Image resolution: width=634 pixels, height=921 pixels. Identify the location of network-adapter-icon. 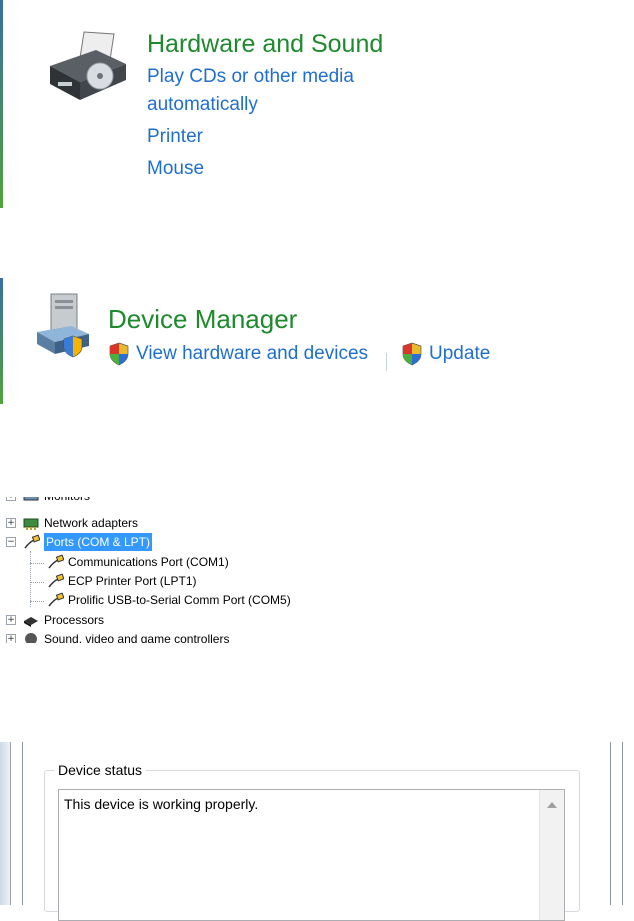
(31, 524).